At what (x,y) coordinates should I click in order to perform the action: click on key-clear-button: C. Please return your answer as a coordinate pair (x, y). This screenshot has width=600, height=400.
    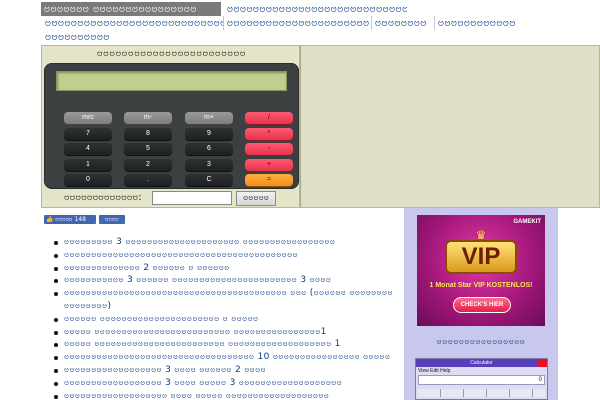
    Looking at the image, I should click on (209, 180).